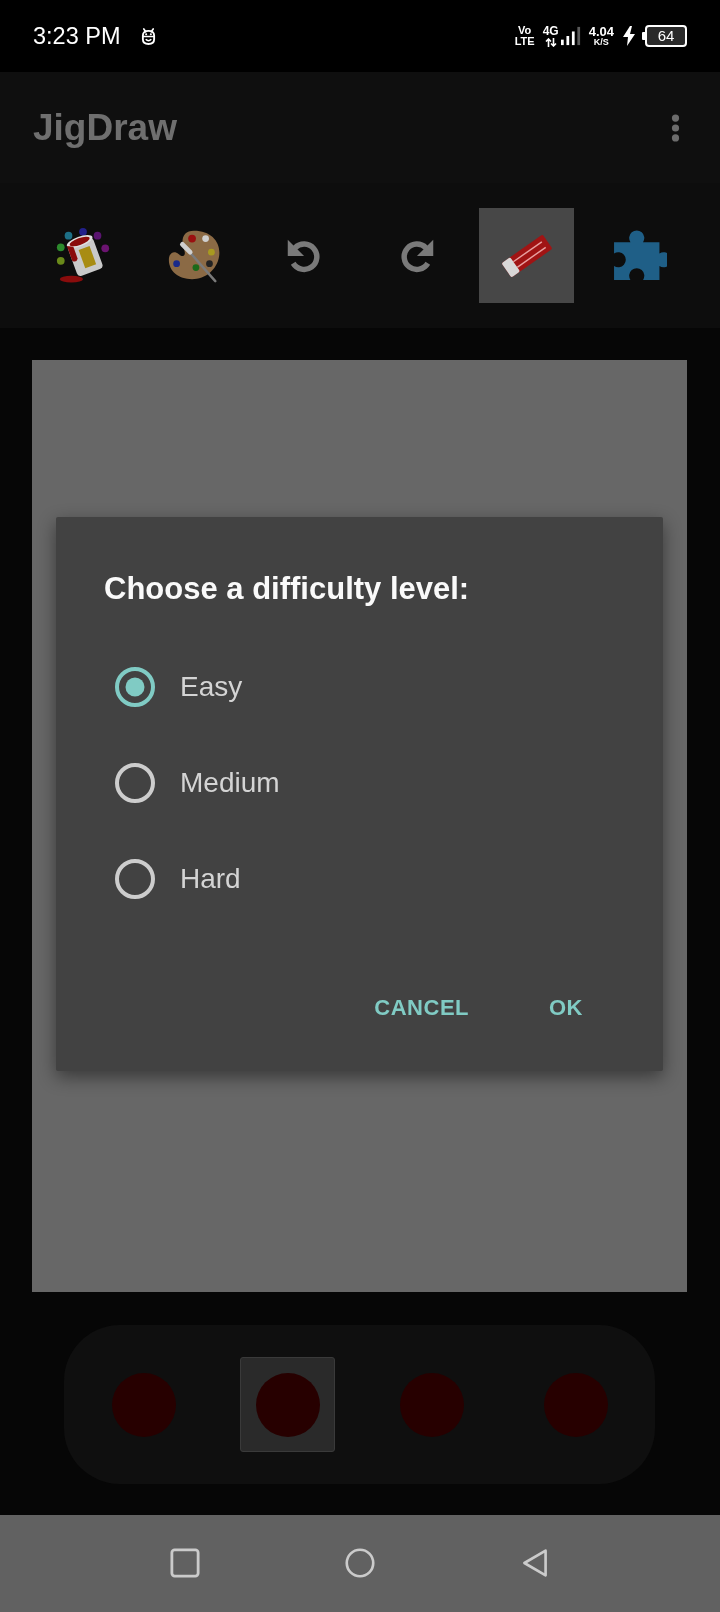  I want to click on data-speed-unit: K/S, so click(601, 42).